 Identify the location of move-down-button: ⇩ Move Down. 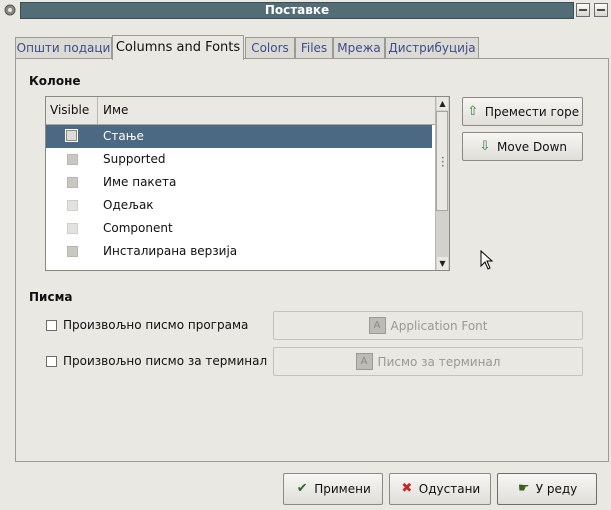
(522, 146).